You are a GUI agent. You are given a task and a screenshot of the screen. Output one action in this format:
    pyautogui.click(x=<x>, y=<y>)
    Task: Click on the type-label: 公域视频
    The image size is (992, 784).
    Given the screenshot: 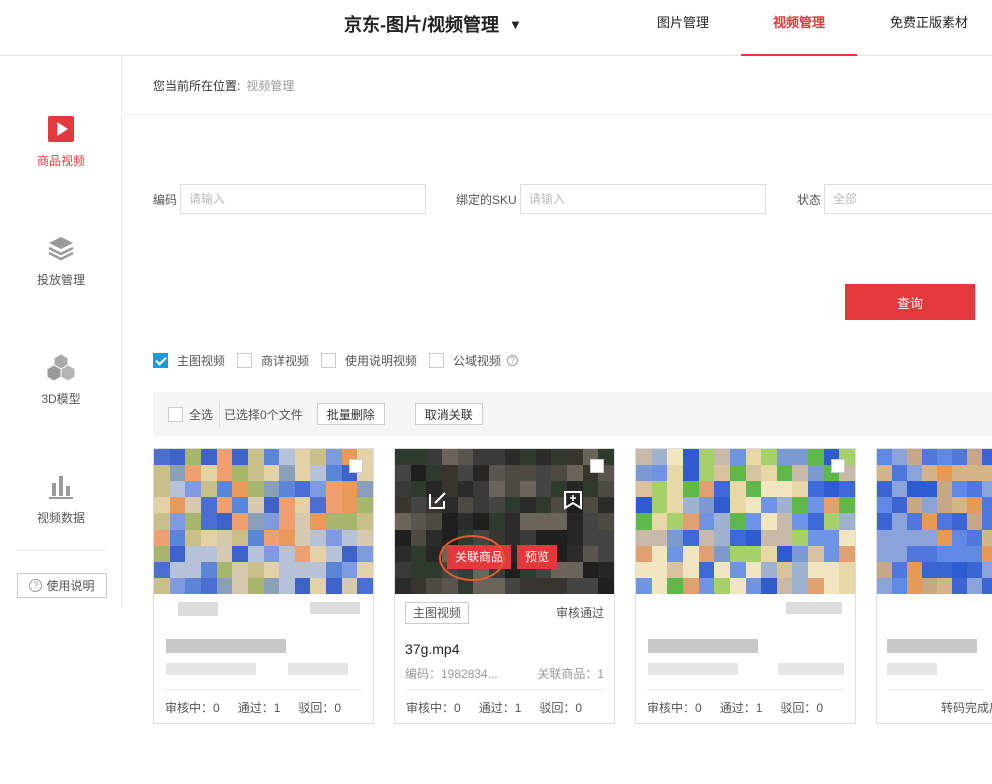 What is the action you would take?
    pyautogui.click(x=477, y=361)
    